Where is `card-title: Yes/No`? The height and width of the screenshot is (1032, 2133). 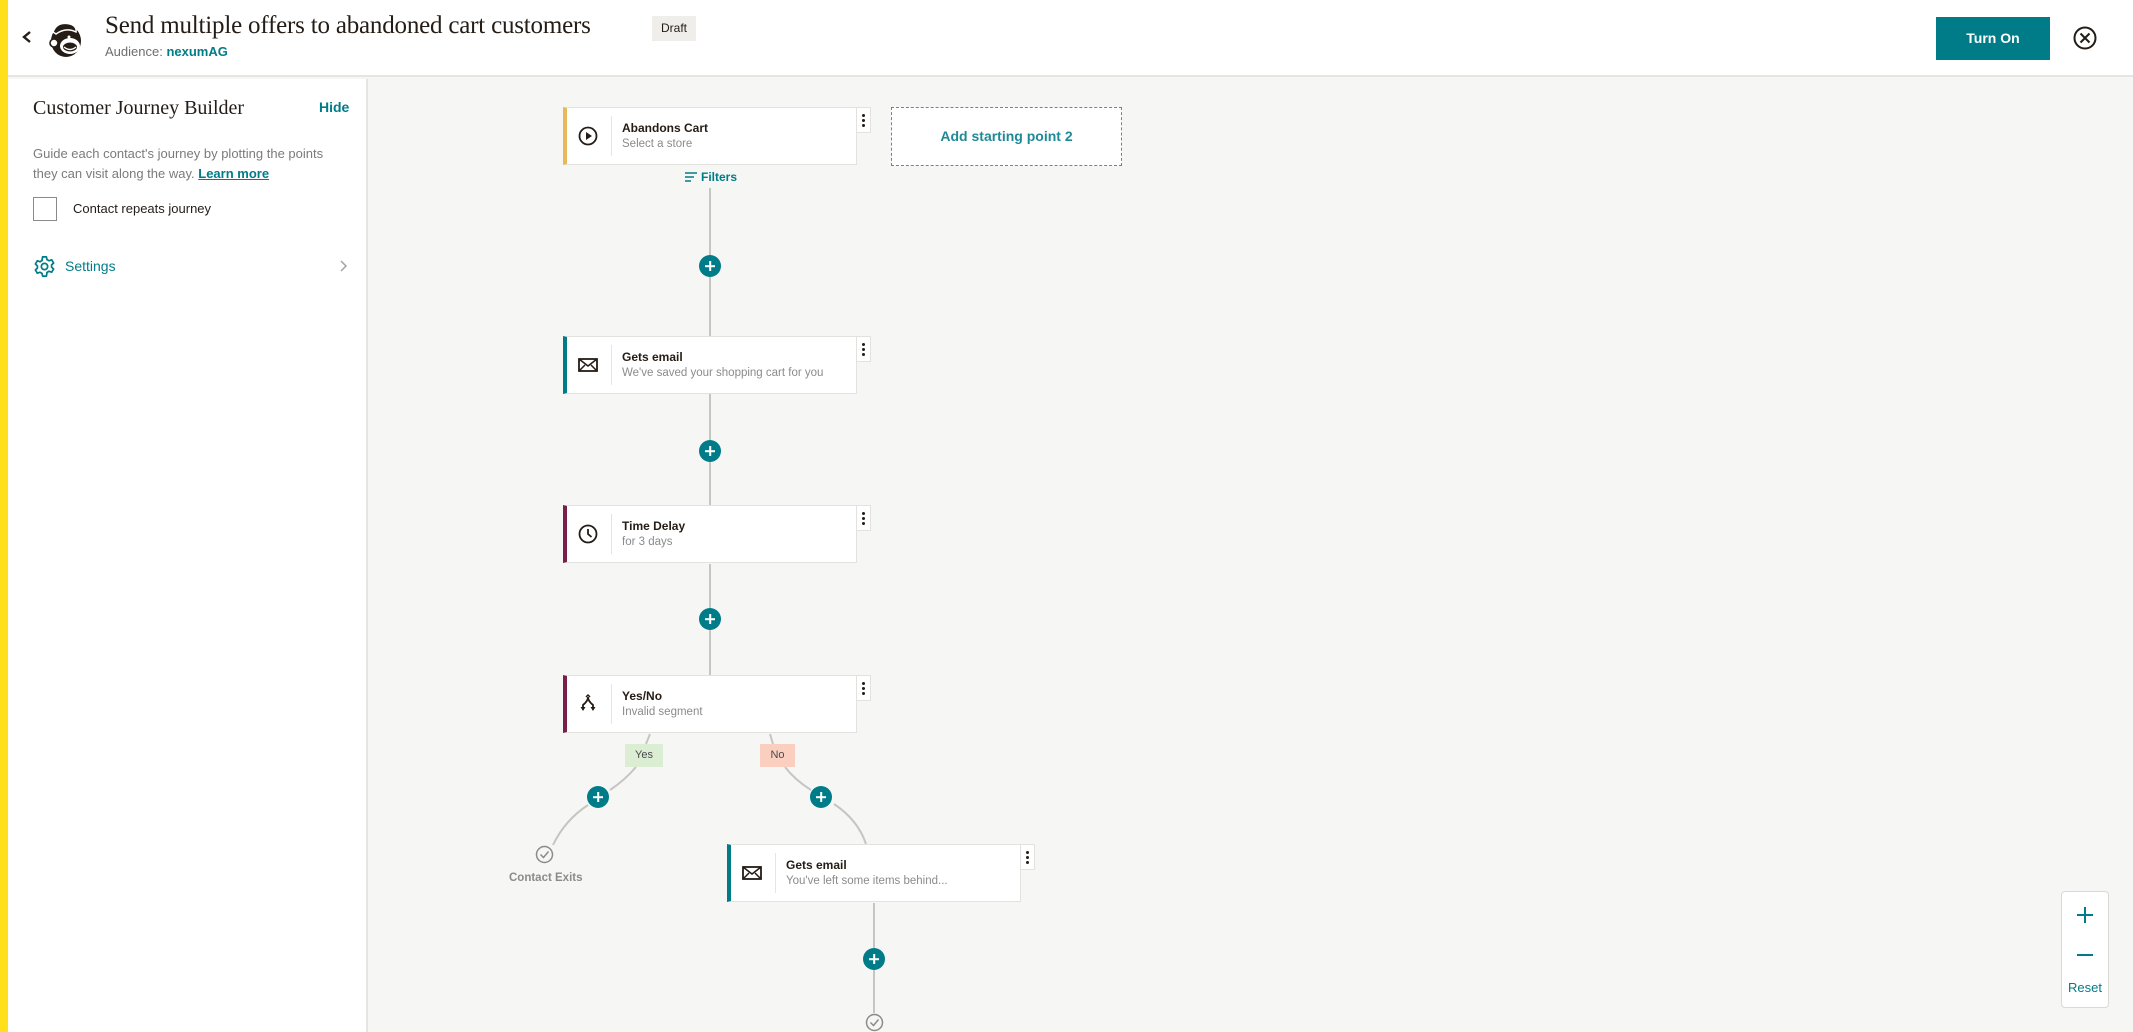 card-title: Yes/No is located at coordinates (642, 696).